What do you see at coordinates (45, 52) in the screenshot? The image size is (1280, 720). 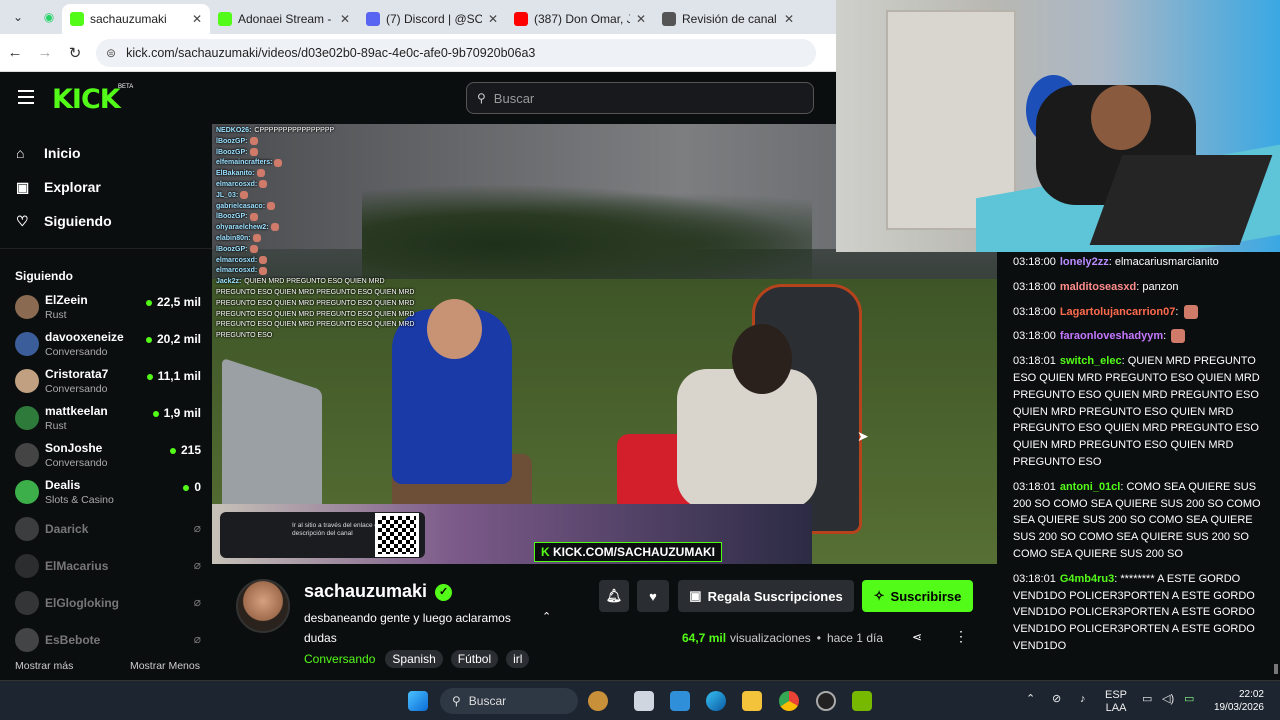 I see `forward-icon: →` at bounding box center [45, 52].